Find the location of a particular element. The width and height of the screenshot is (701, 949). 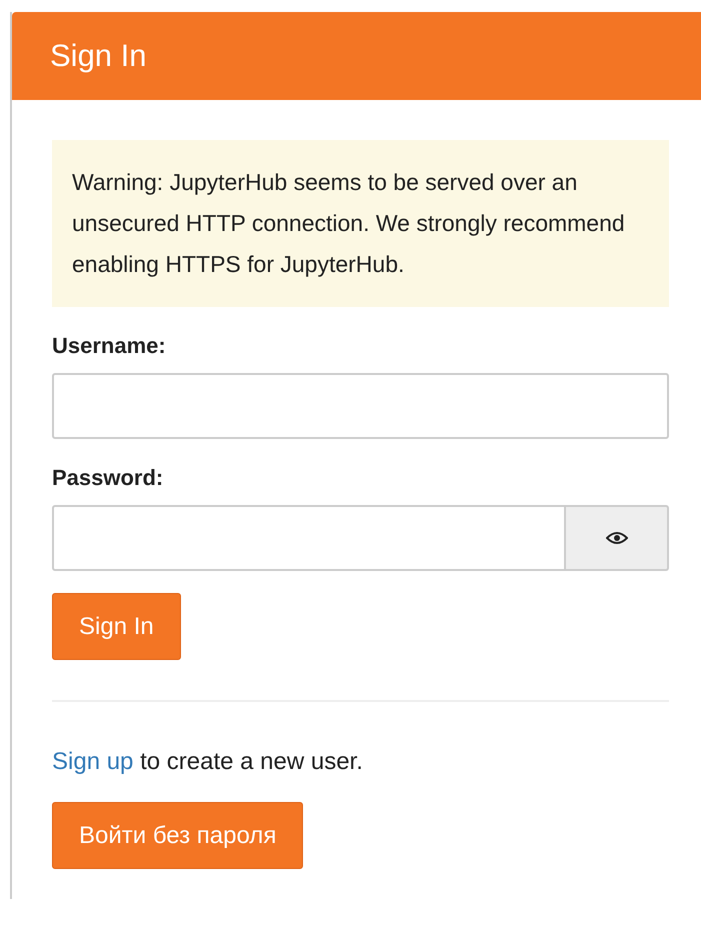

passwordless-login-button: Войти без пароля is located at coordinates (178, 835).